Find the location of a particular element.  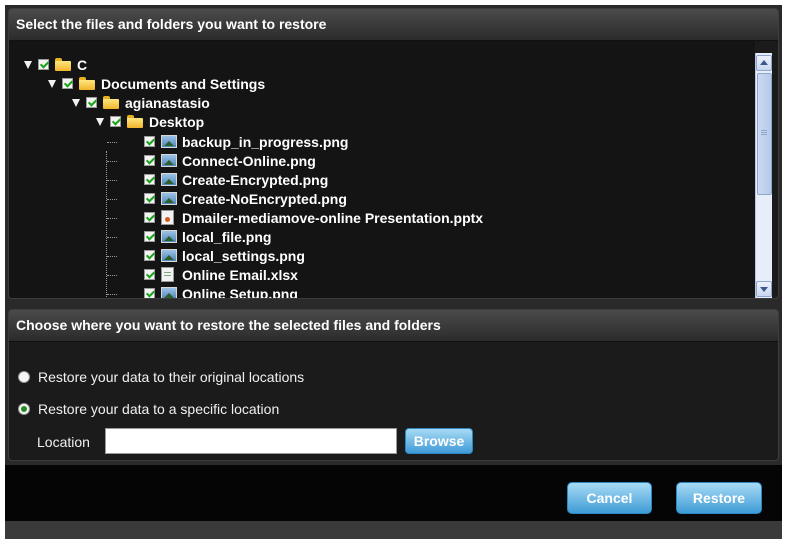

location-input is located at coordinates (251, 441).